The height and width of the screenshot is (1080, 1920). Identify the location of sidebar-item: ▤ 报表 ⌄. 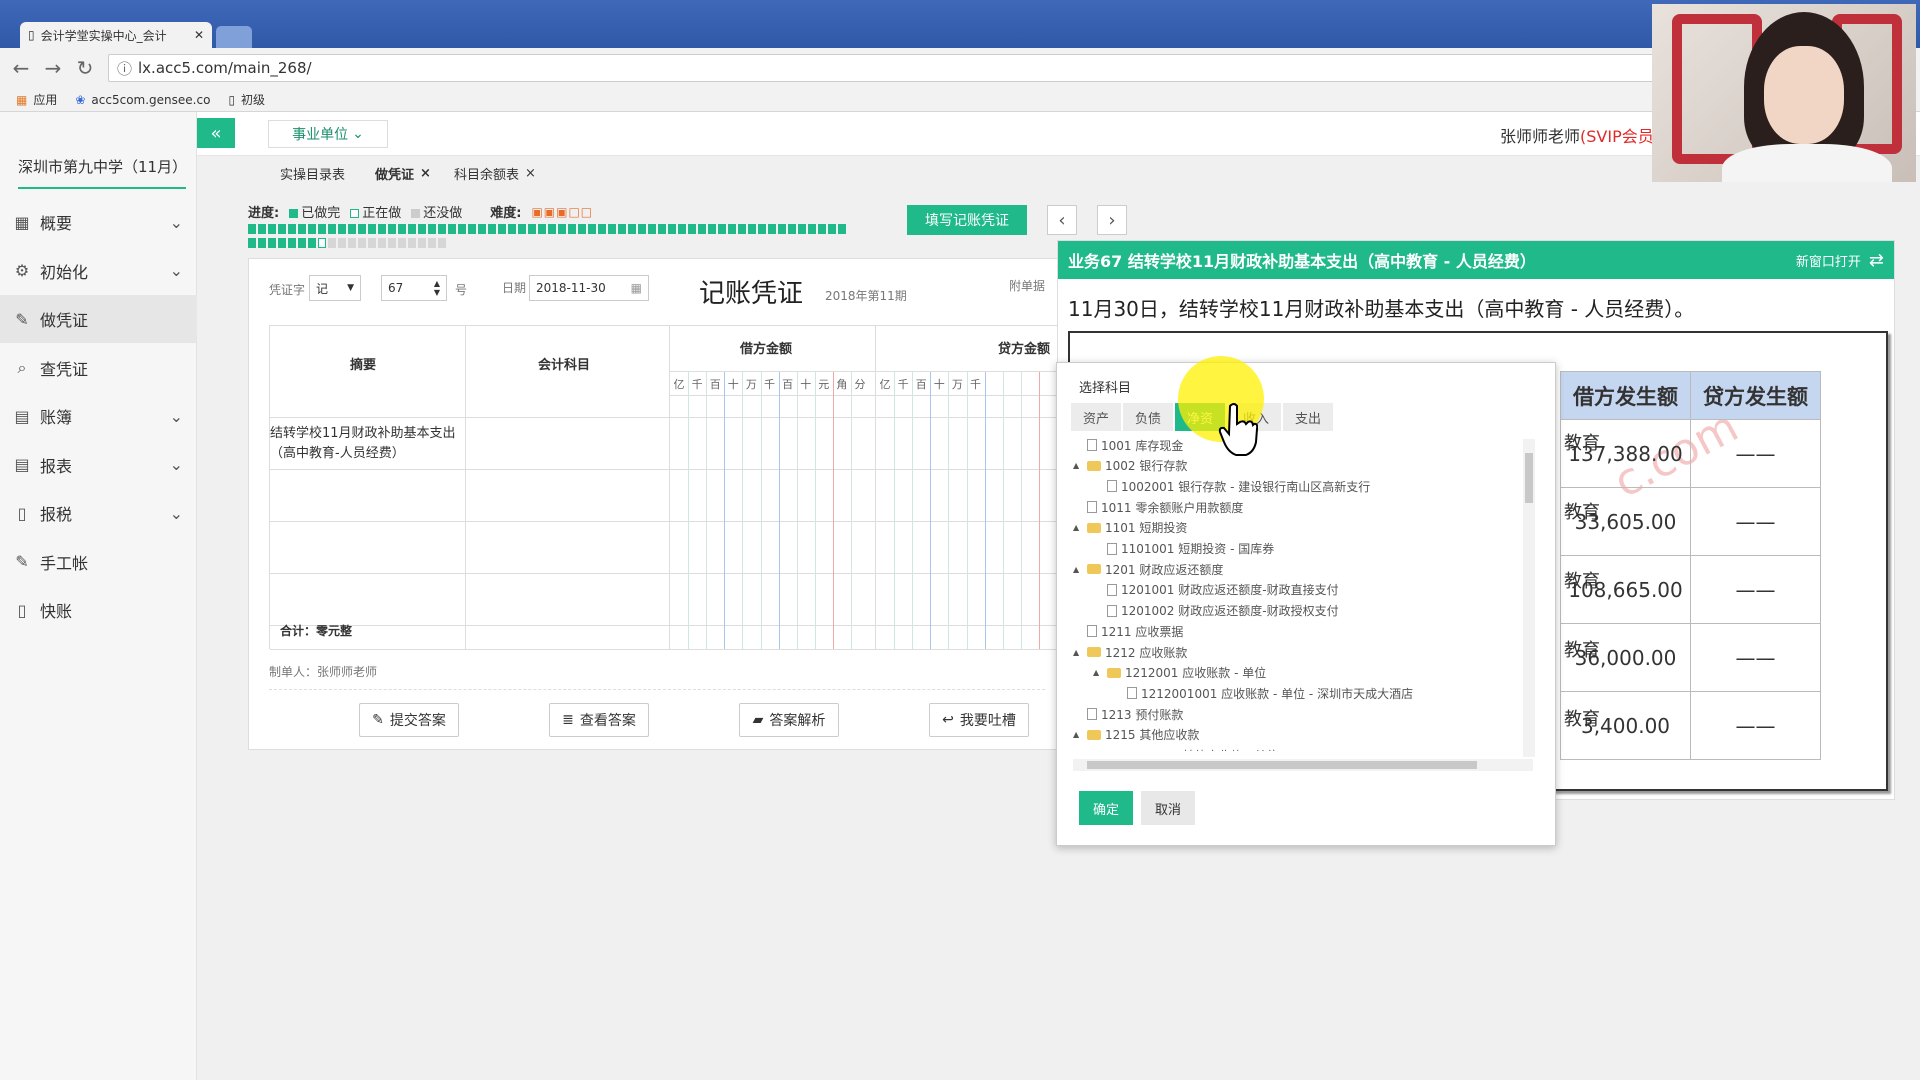
(98, 465).